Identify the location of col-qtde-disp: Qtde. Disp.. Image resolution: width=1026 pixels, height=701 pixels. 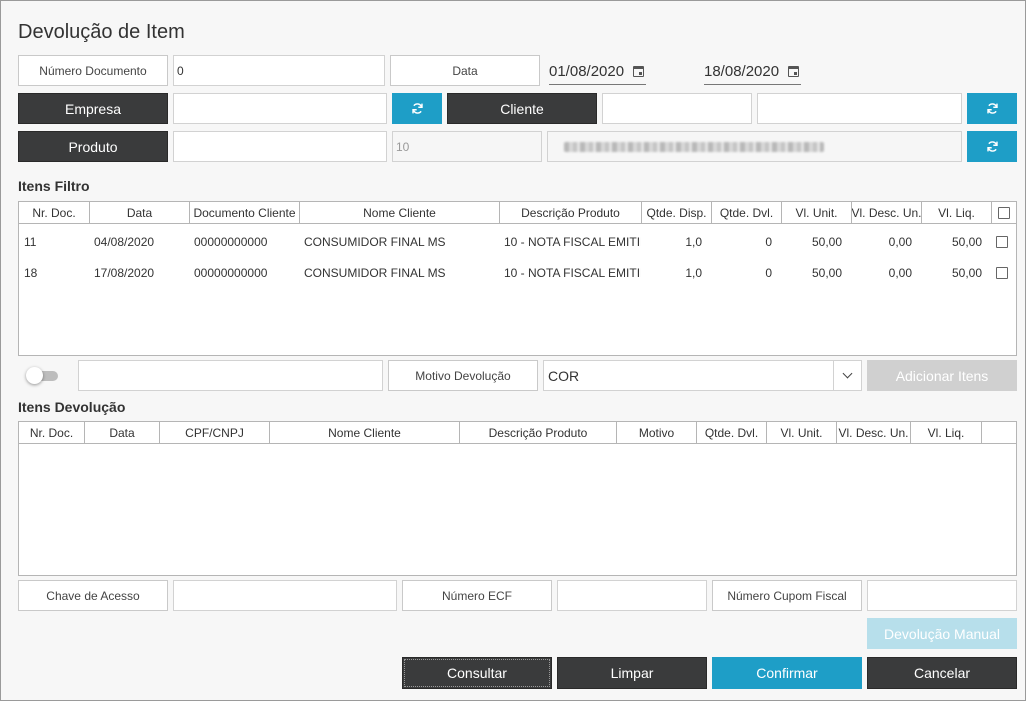
(677, 213).